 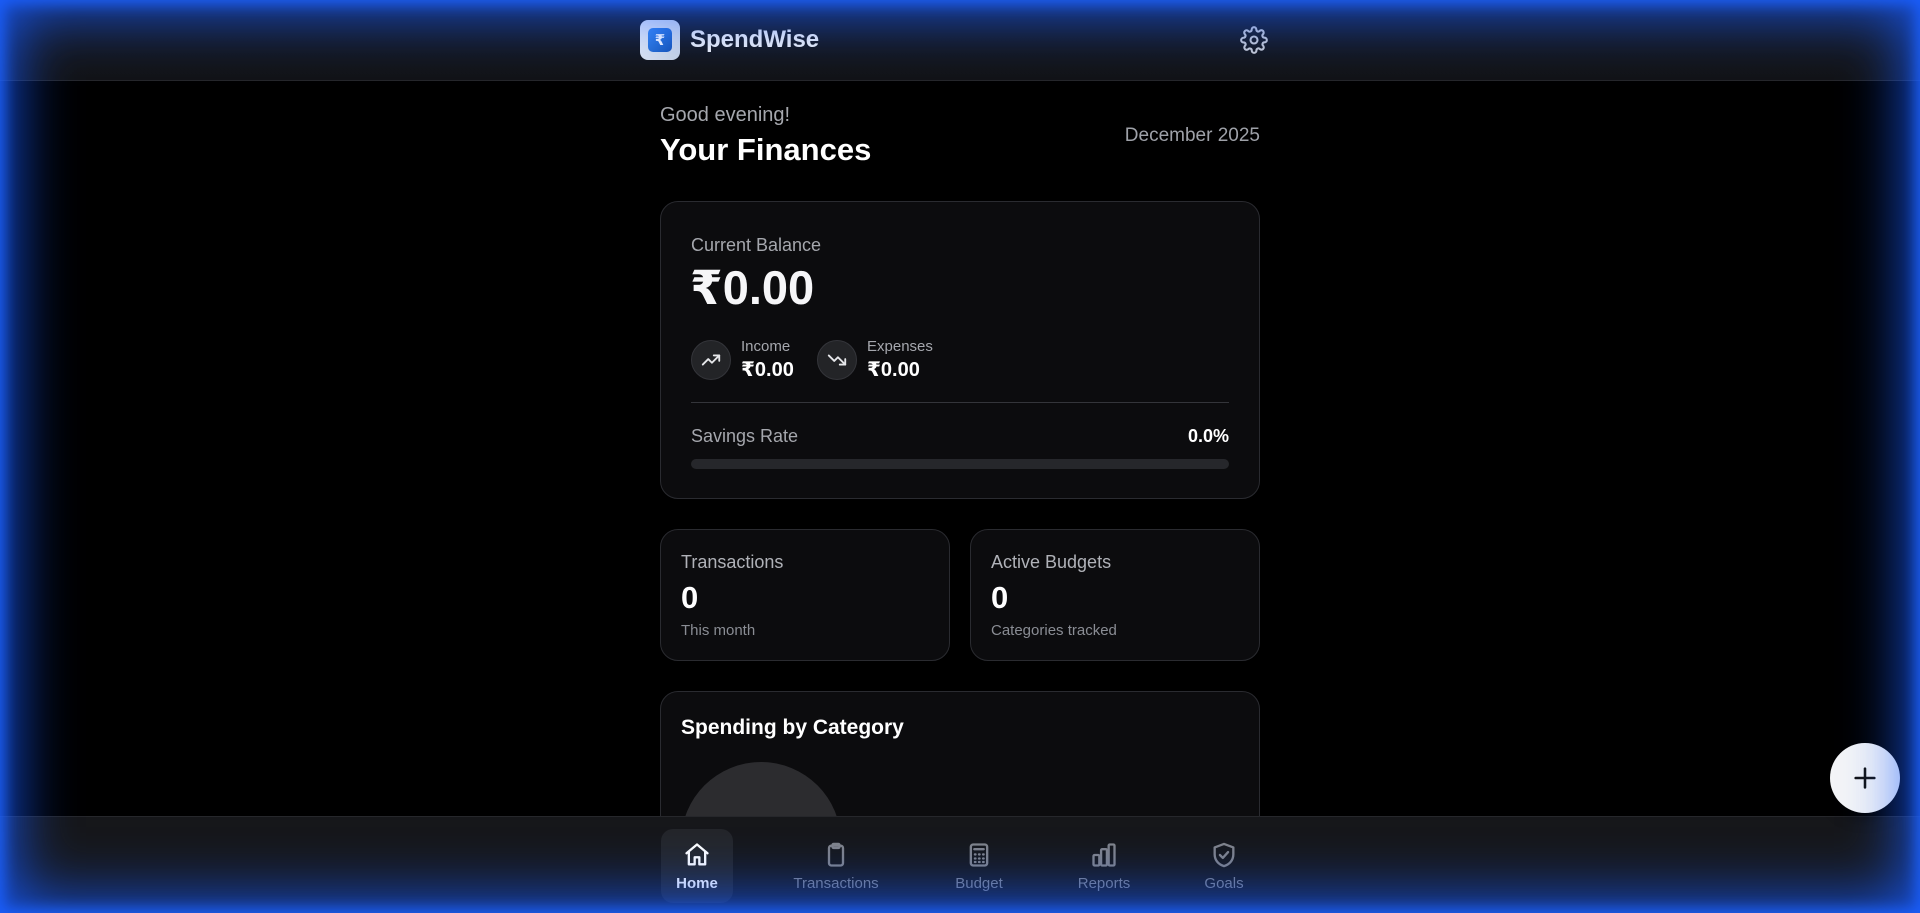 What do you see at coordinates (745, 436) in the screenshot?
I see `savings-rate-label: Savings Rate` at bounding box center [745, 436].